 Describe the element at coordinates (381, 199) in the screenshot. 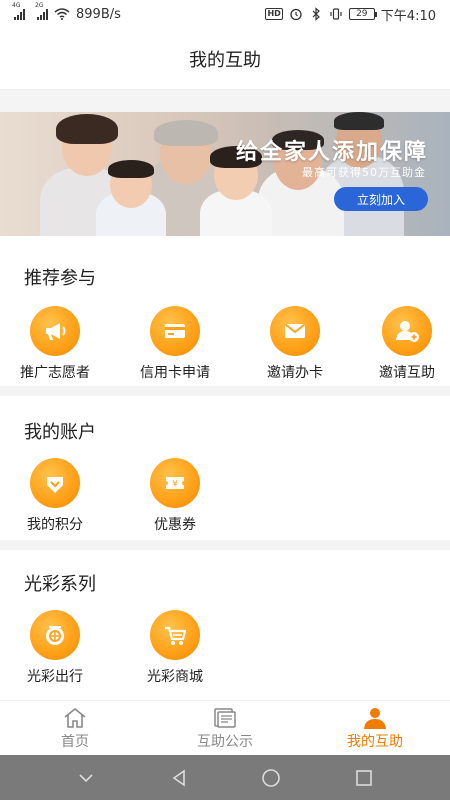

I see `join-now-button: 立刻加入` at that location.